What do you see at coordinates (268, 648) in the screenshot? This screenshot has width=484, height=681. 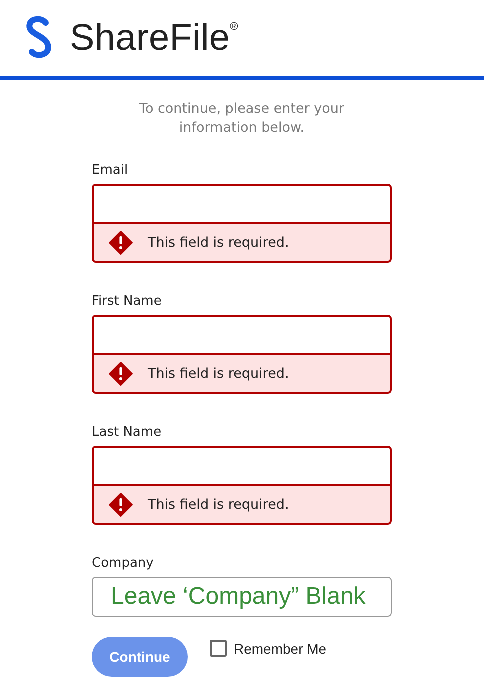 I see `remember-me-checkbox: Remember Me` at bounding box center [268, 648].